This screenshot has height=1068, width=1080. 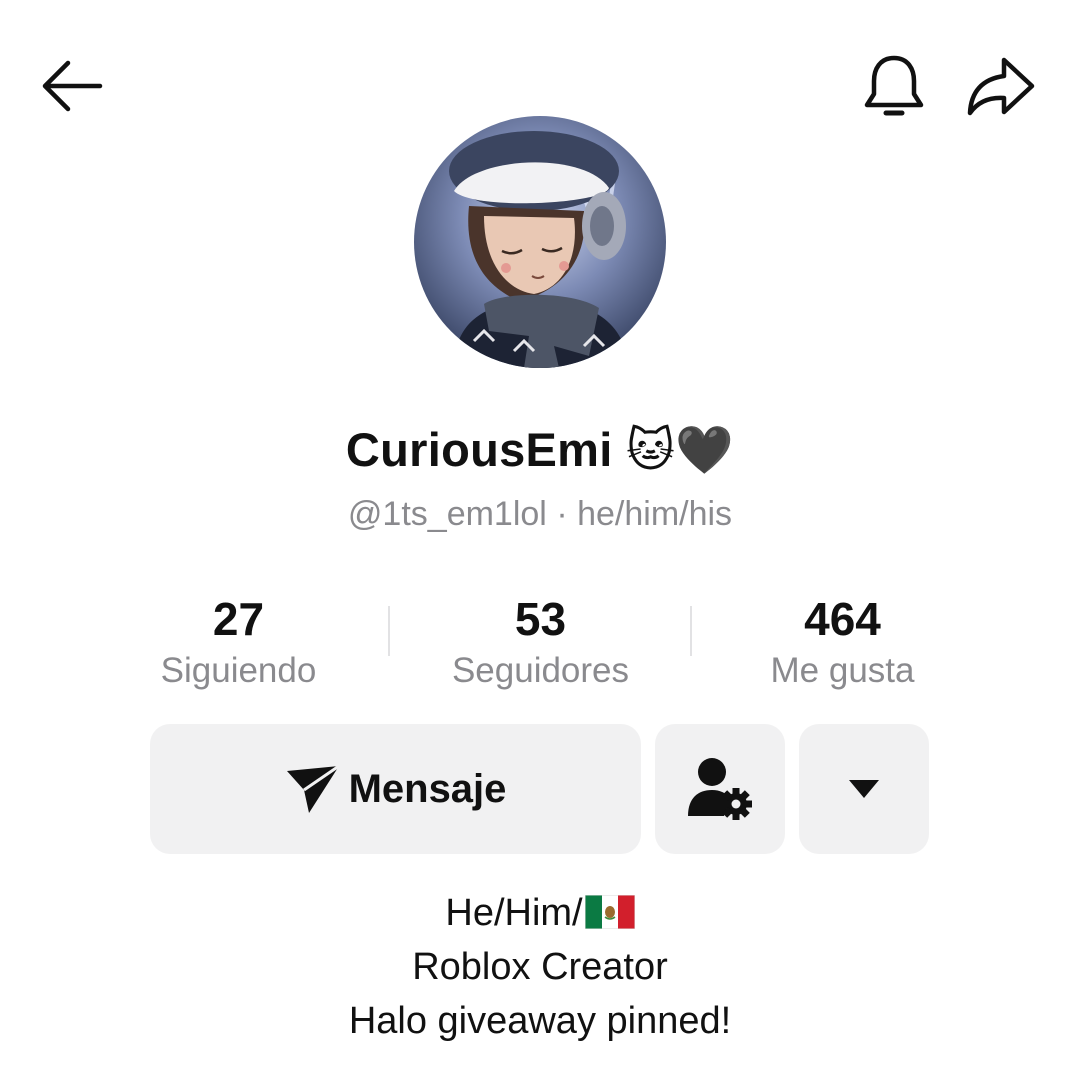 I want to click on bio-line-role: Roblox Creator, so click(x=540, y=967).